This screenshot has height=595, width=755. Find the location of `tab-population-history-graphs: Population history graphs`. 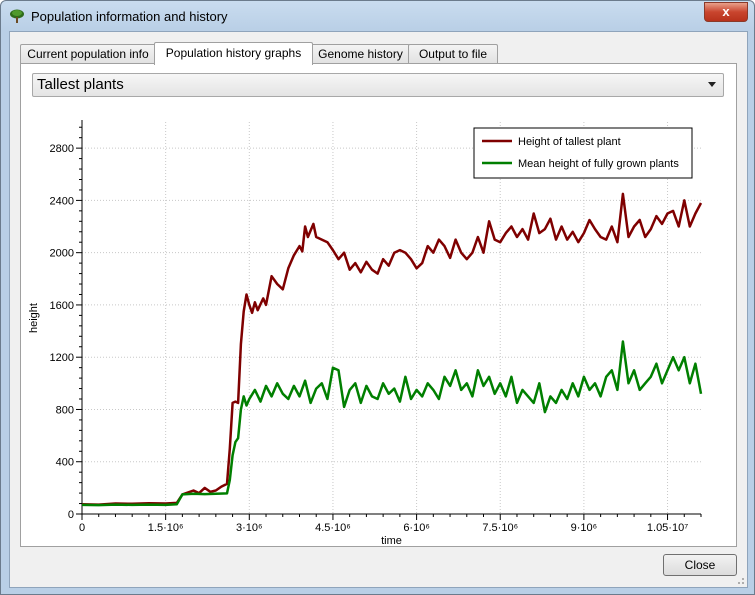

tab-population-history-graphs: Population history graphs is located at coordinates (233, 53).